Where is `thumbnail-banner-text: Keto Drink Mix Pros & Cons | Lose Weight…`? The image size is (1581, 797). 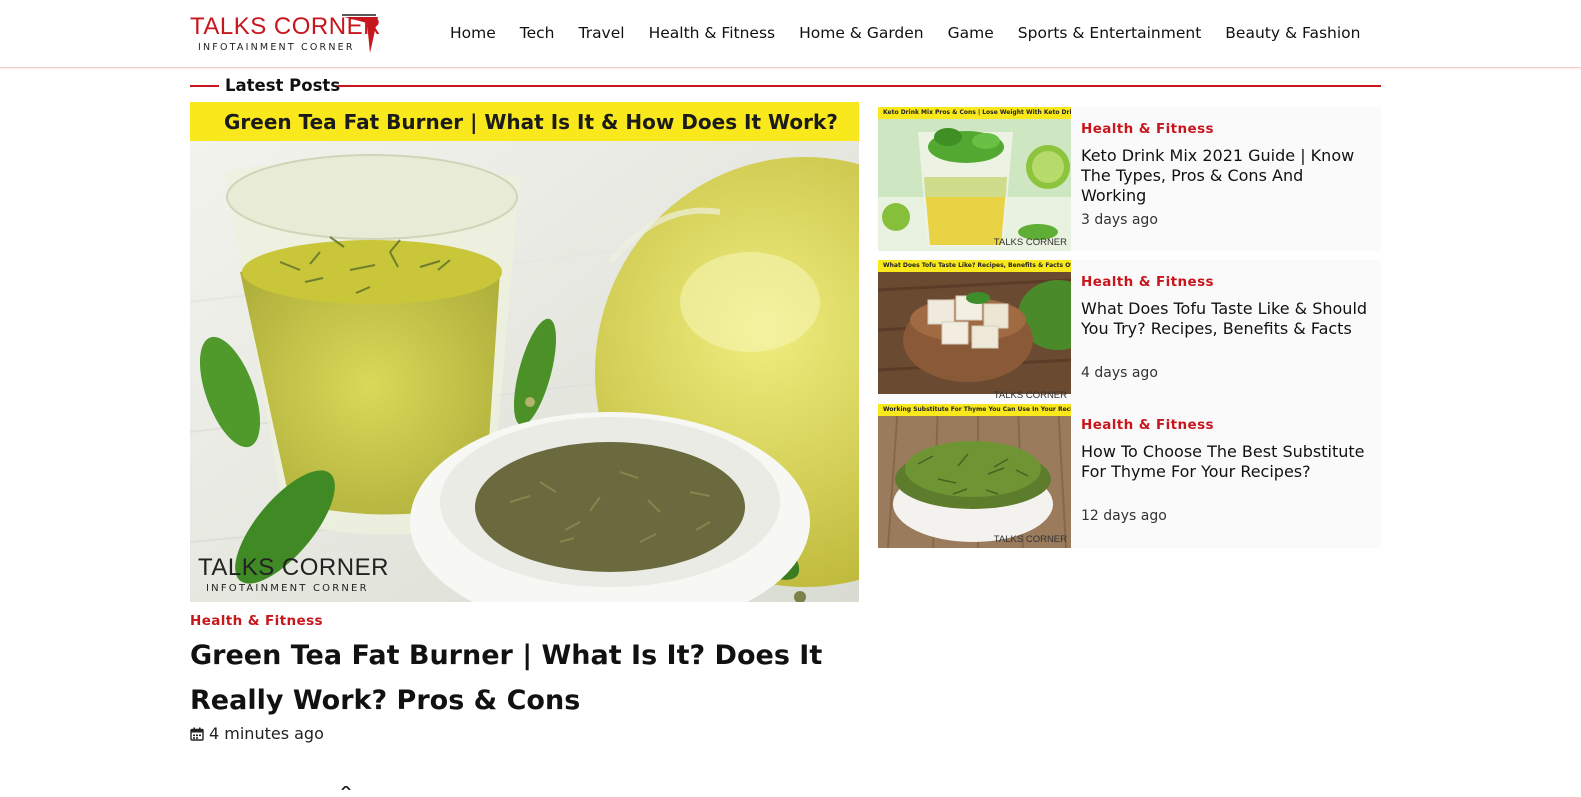 thumbnail-banner-text: Keto Drink Mix Pros & Cons | Lose Weight… is located at coordinates (977, 112).